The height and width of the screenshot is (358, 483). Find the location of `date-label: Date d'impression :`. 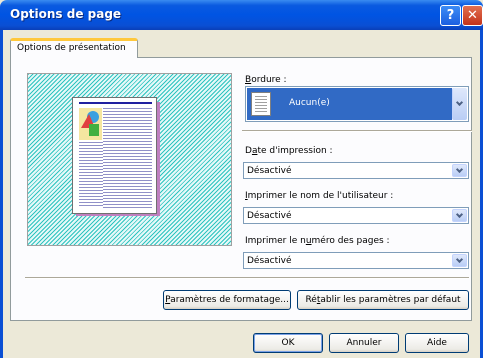

date-label: Date d'impression : is located at coordinates (289, 151).